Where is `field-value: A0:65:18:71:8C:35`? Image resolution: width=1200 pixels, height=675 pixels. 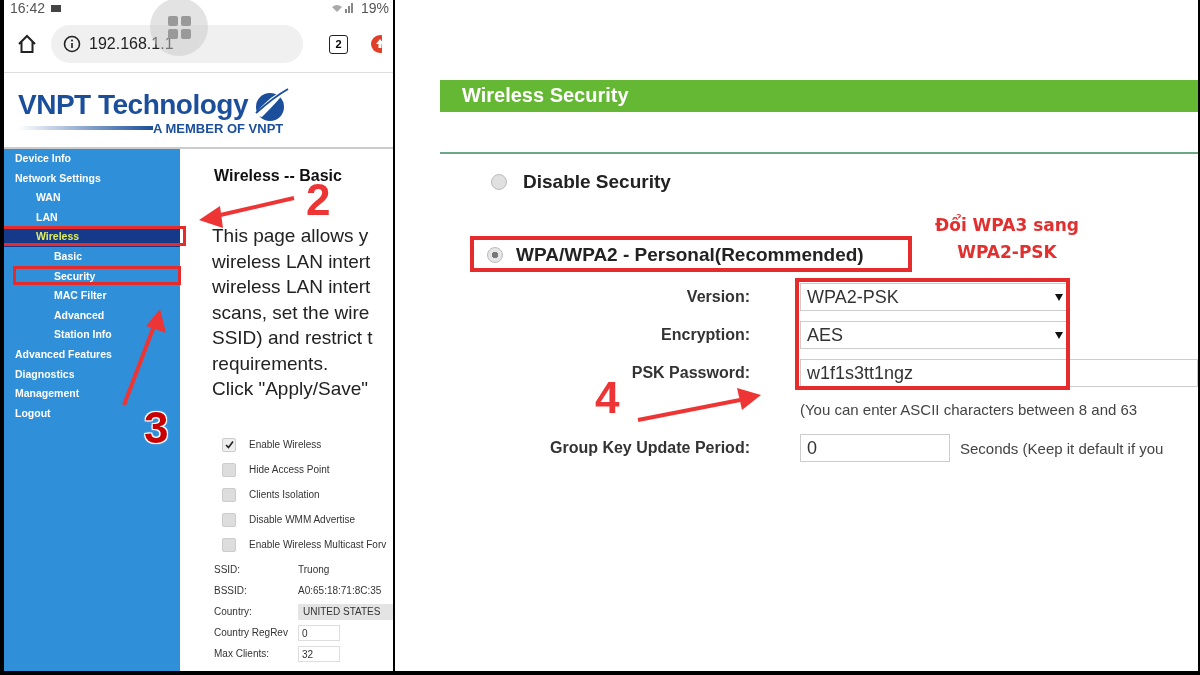 field-value: A0:65:18:71:8C:35 is located at coordinates (340, 590).